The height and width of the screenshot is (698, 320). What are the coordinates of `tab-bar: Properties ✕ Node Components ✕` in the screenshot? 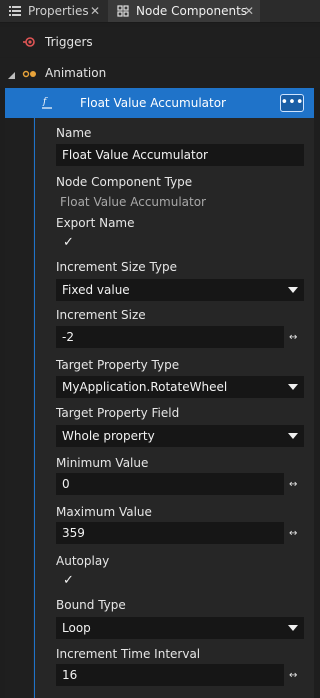 It's located at (160, 11).